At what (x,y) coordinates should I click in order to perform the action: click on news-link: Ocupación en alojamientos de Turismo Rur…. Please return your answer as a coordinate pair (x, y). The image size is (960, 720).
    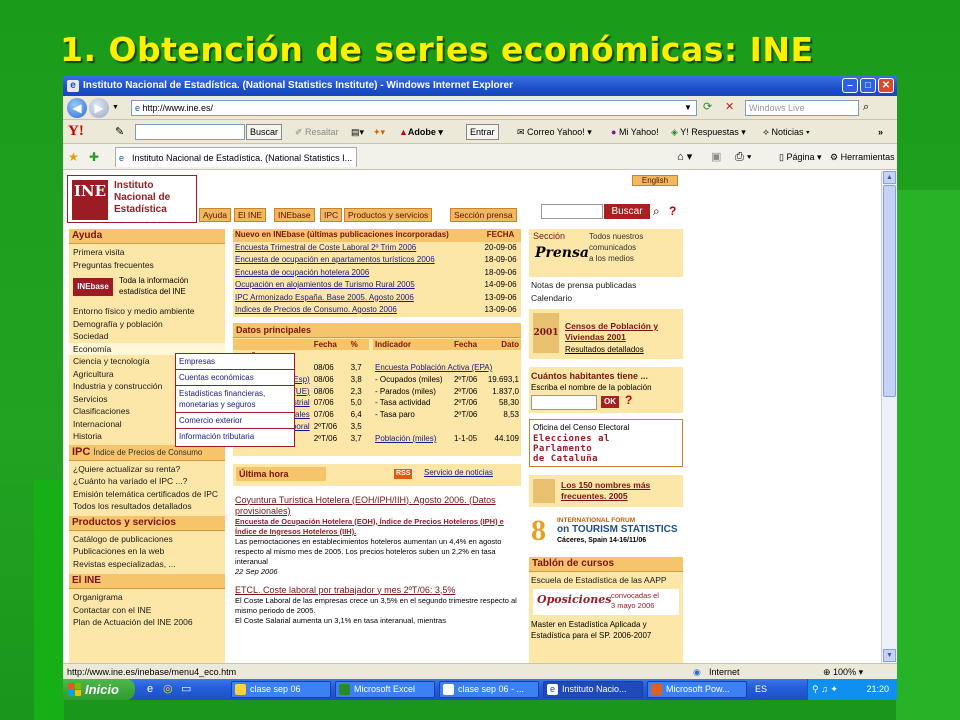
    Looking at the image, I should click on (356, 285).